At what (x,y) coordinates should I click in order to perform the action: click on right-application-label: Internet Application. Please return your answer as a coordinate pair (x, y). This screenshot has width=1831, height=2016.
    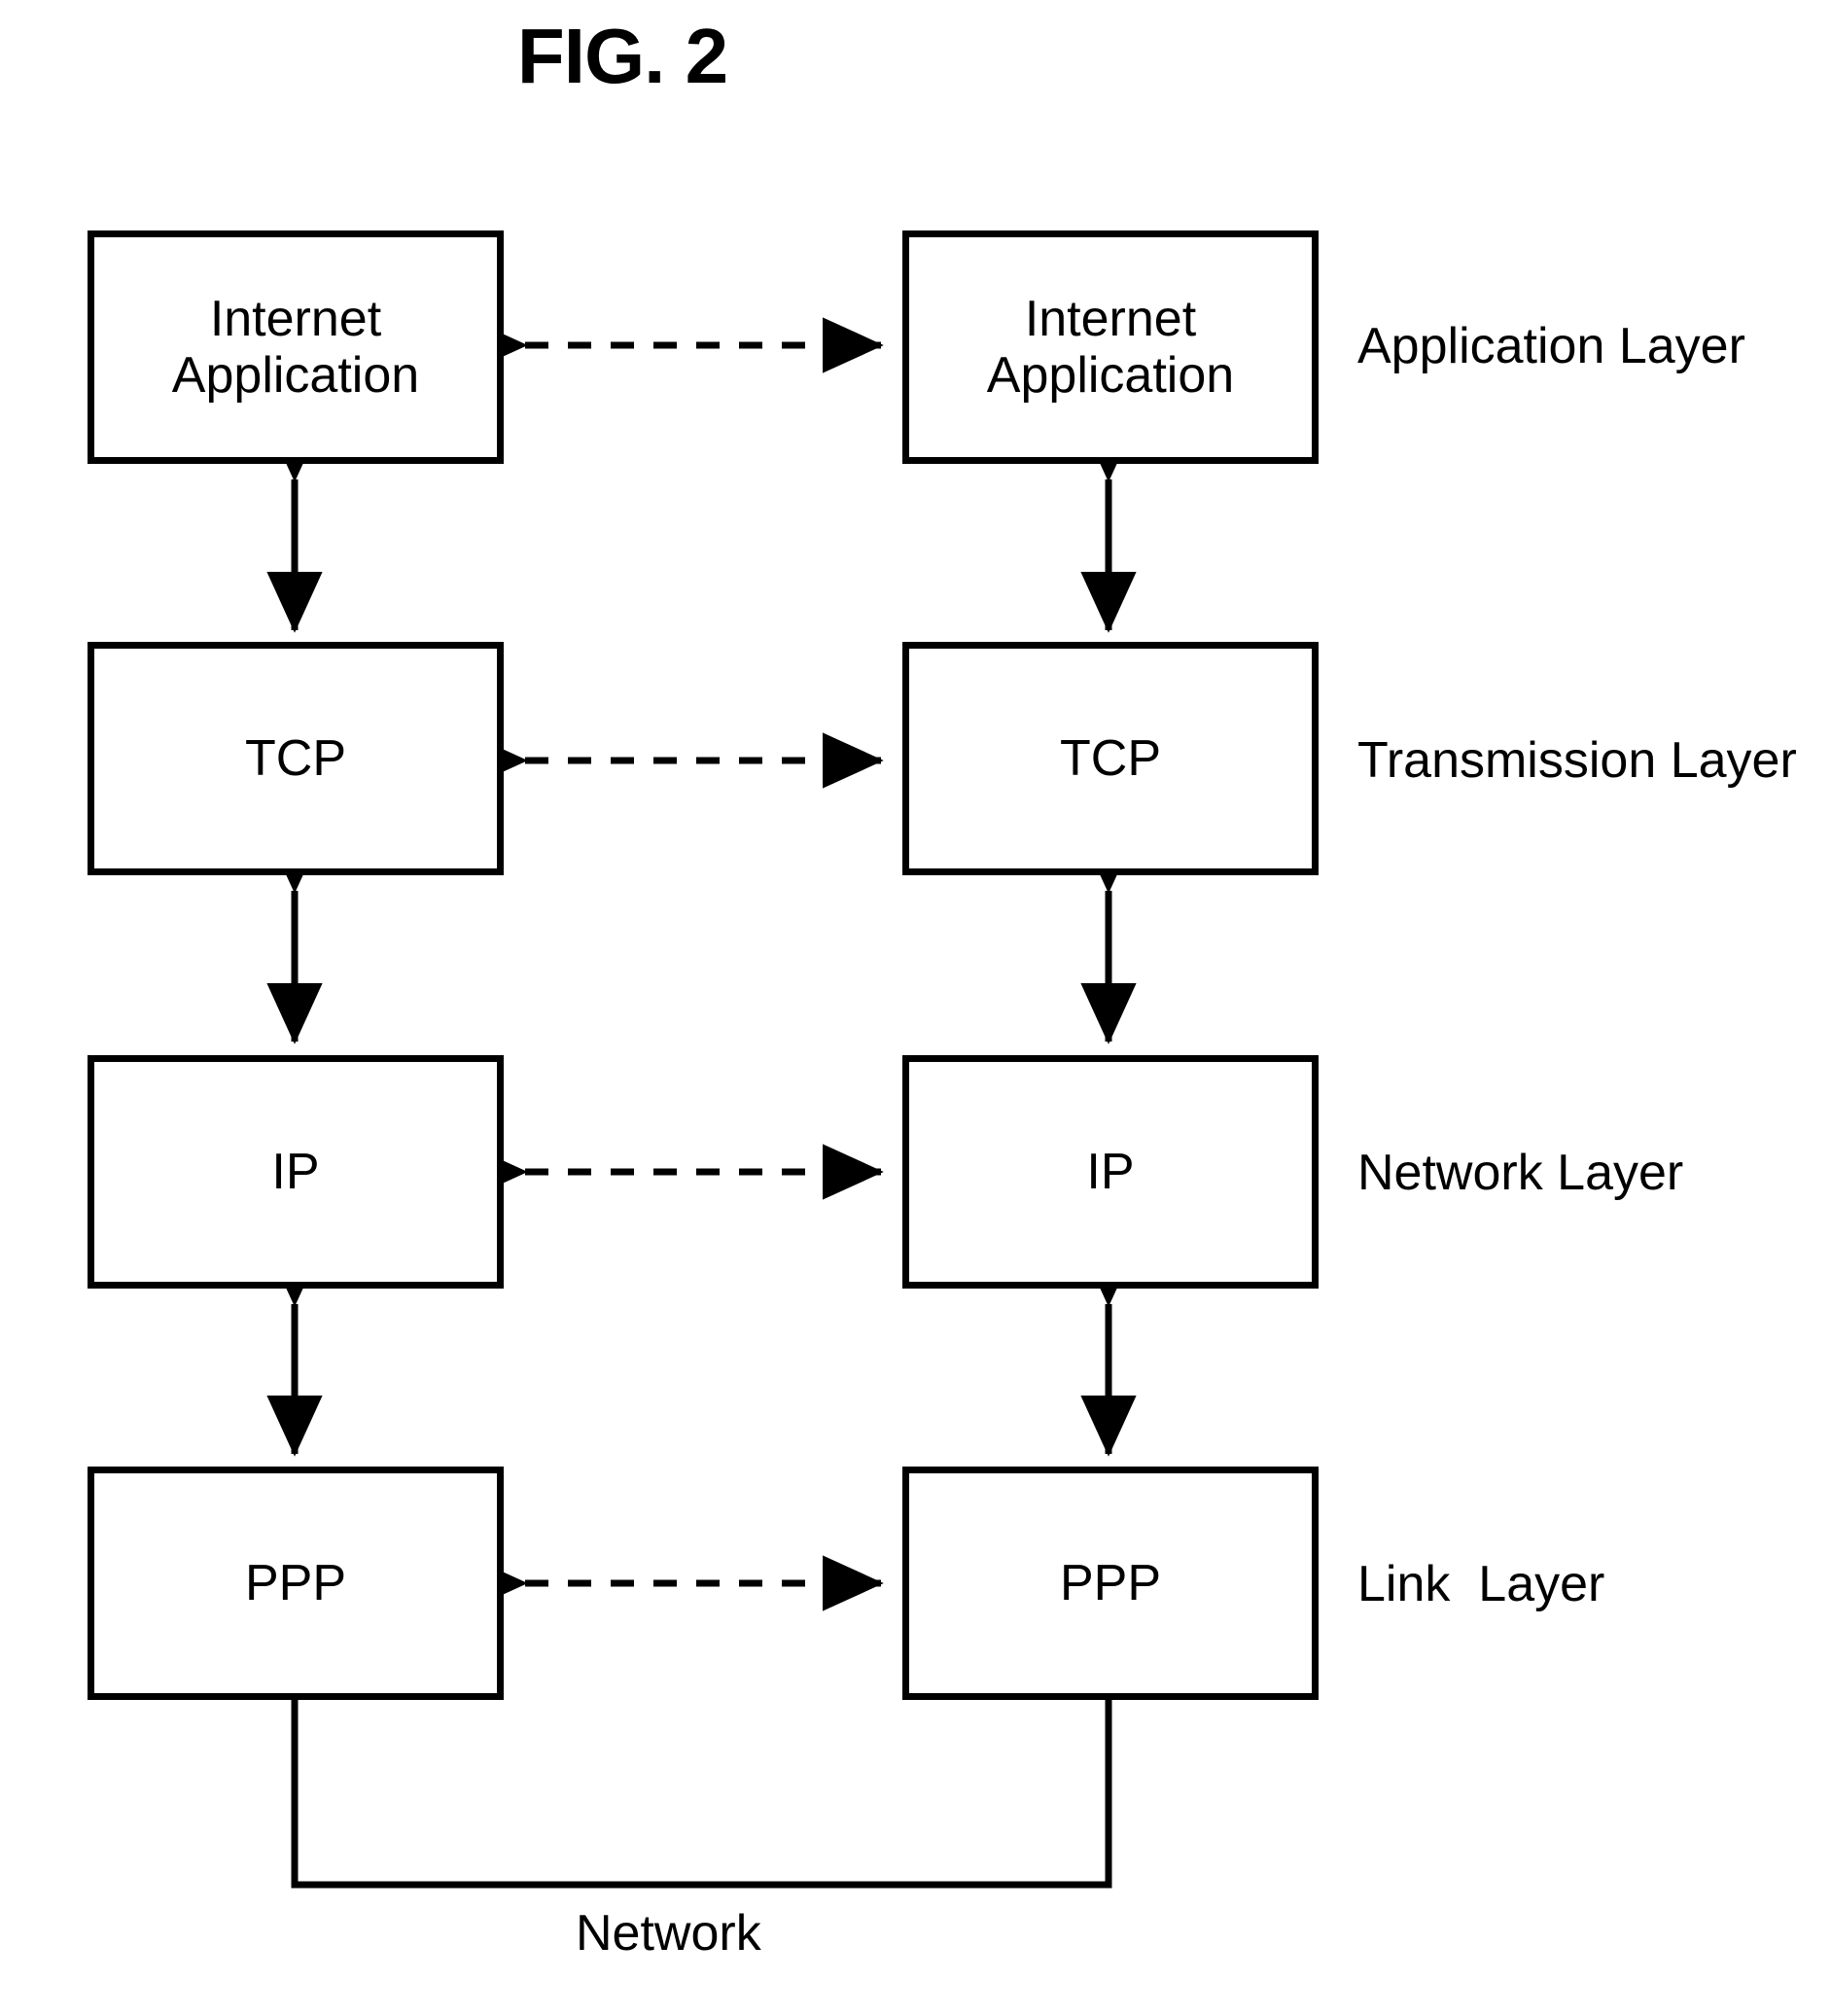
    Looking at the image, I should click on (1110, 347).